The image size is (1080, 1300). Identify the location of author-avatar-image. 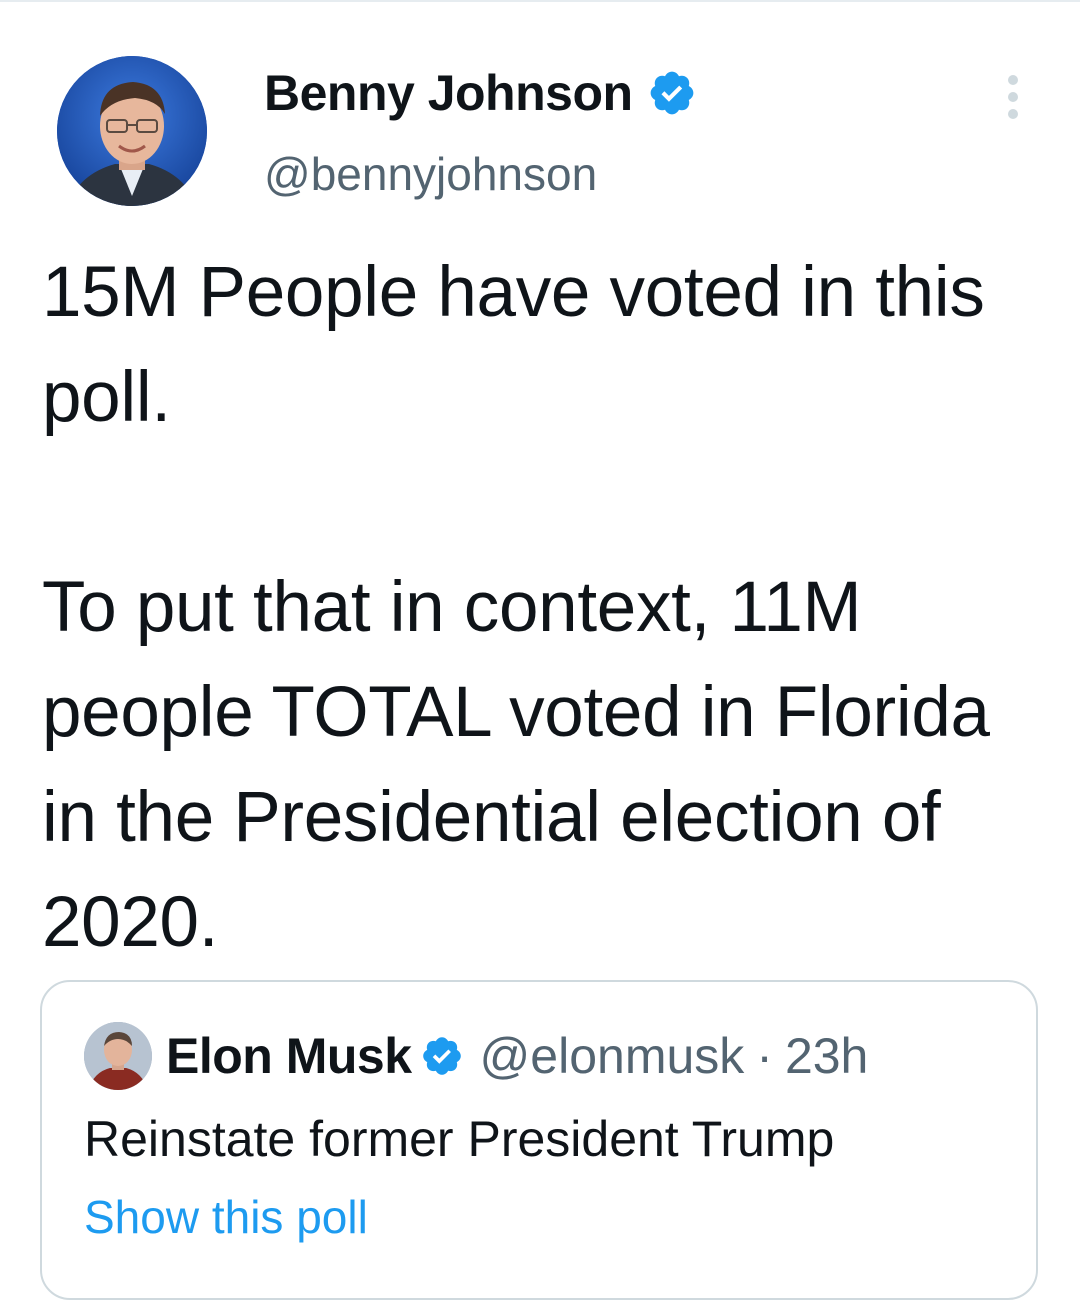
(132, 131).